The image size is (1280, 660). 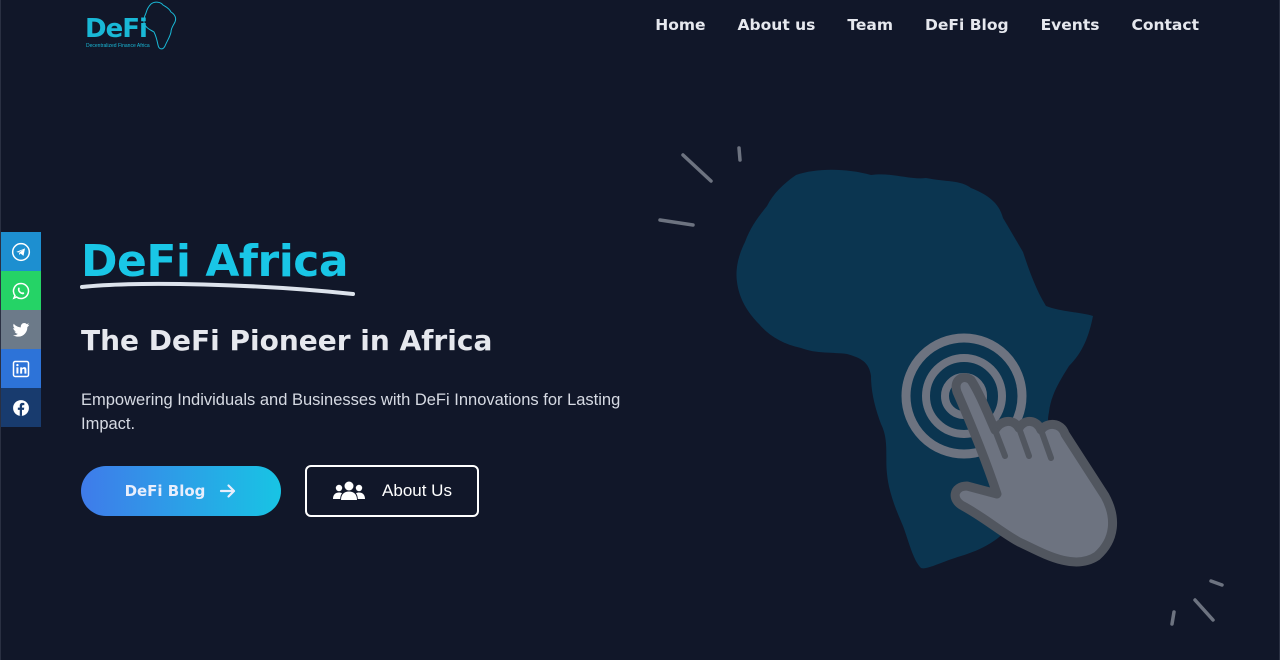 I want to click on facebook-icon, so click(x=21, y=407).